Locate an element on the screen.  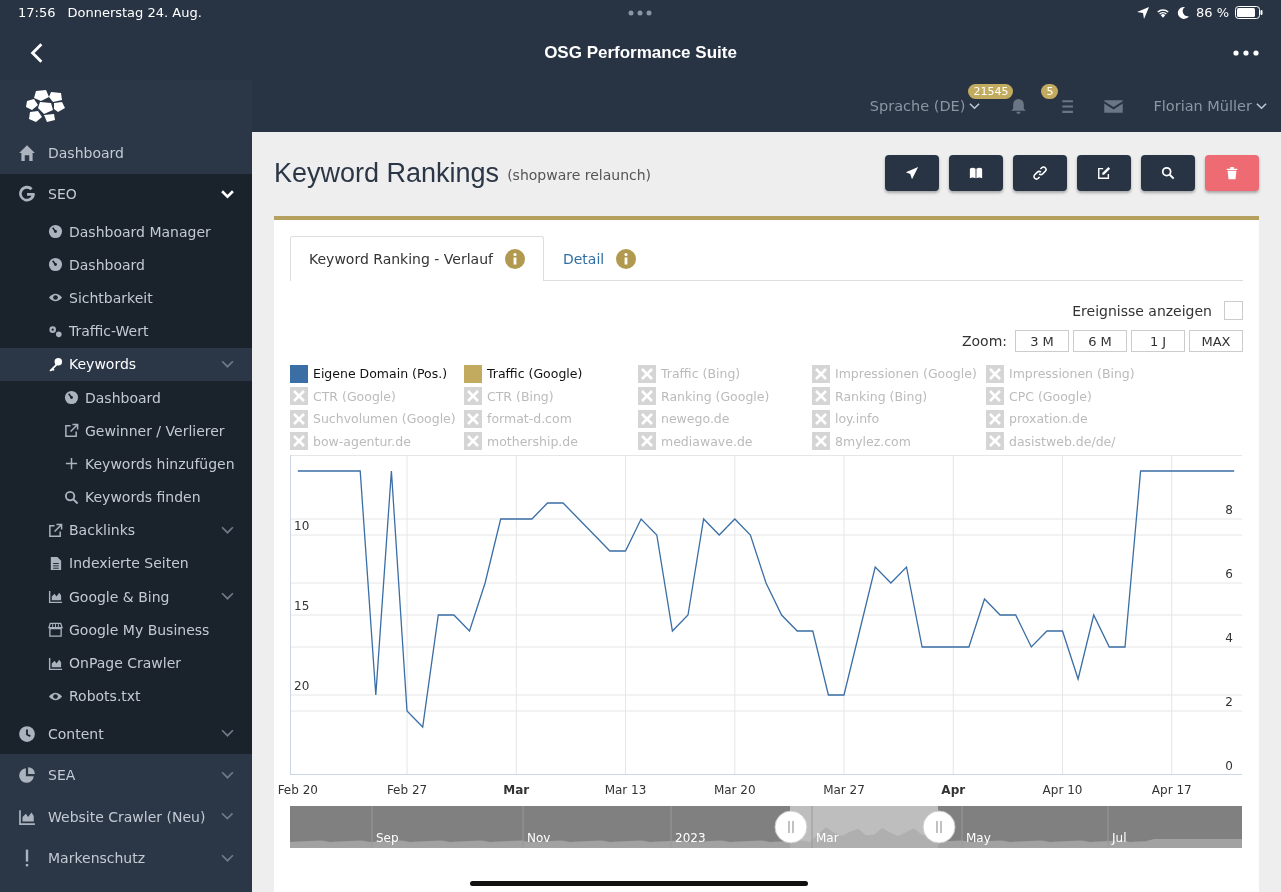
gears-icon is located at coordinates (55, 331).